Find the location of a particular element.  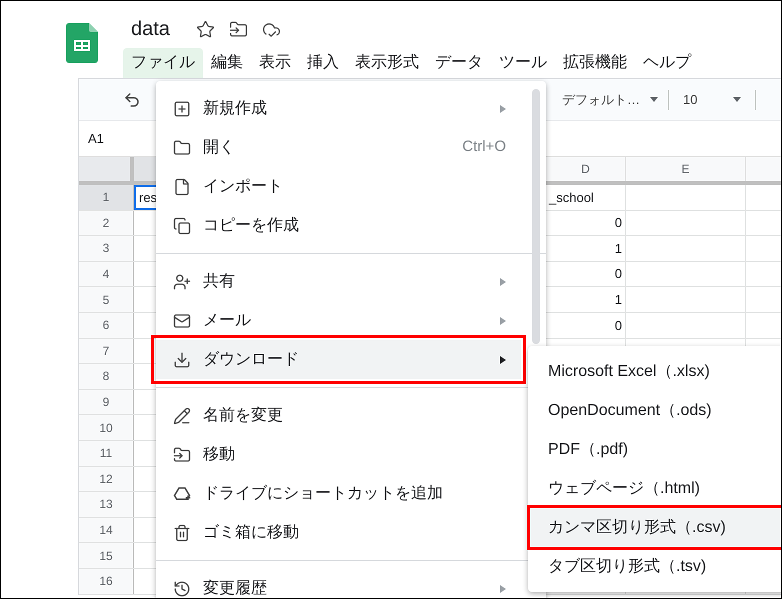

menu-scrollbar is located at coordinates (536, 216).